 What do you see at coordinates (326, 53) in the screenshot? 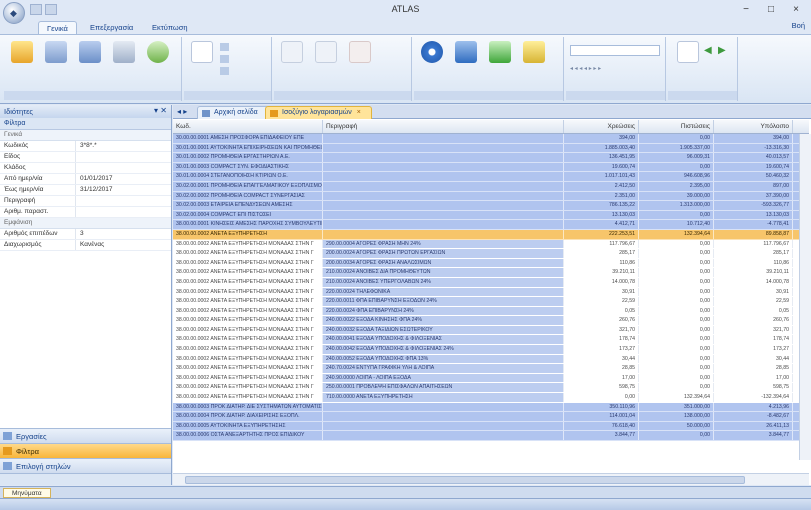
I see `edit-record-button` at bounding box center [326, 53].